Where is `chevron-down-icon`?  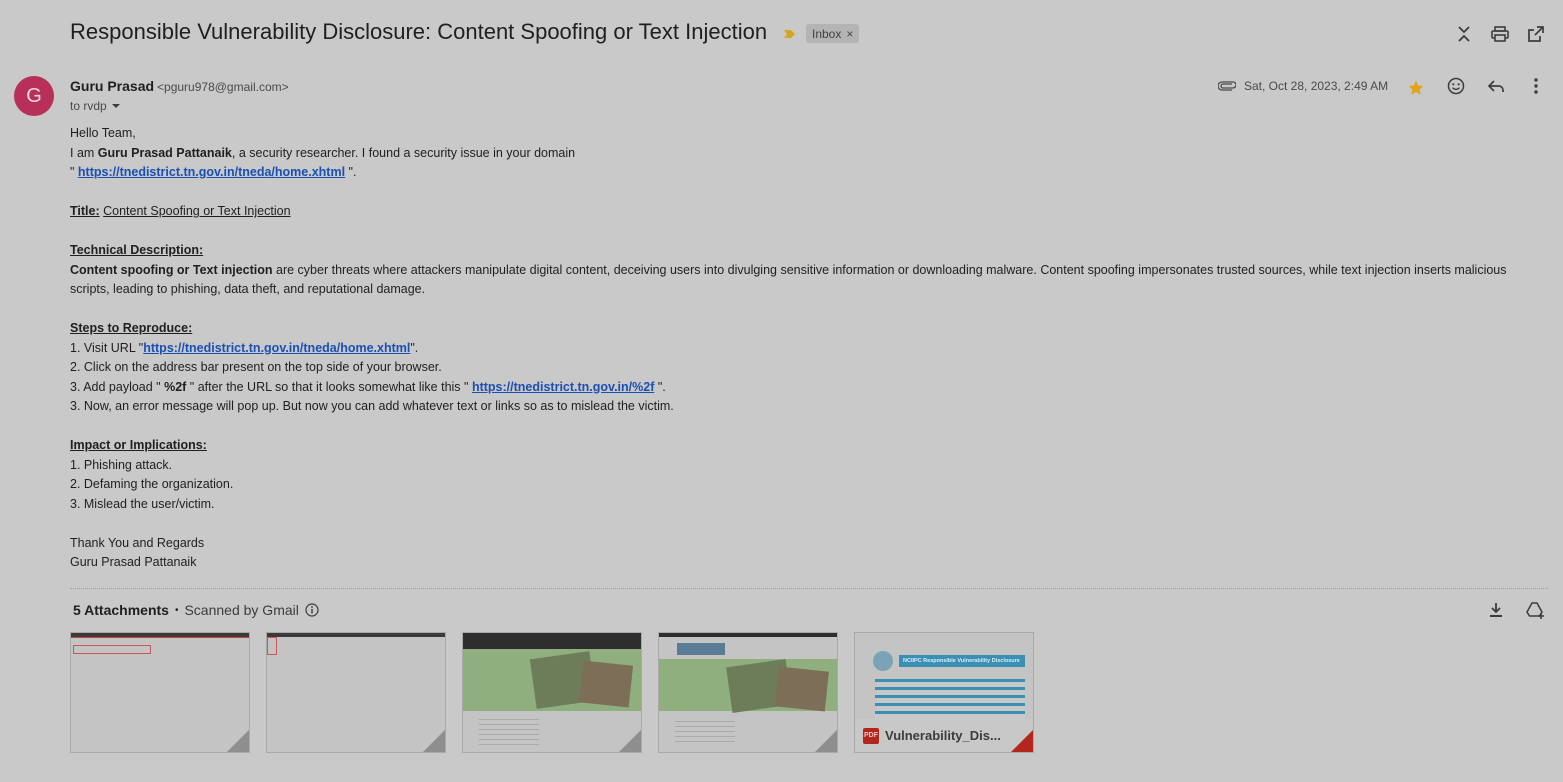
chevron-down-icon is located at coordinates (116, 106).